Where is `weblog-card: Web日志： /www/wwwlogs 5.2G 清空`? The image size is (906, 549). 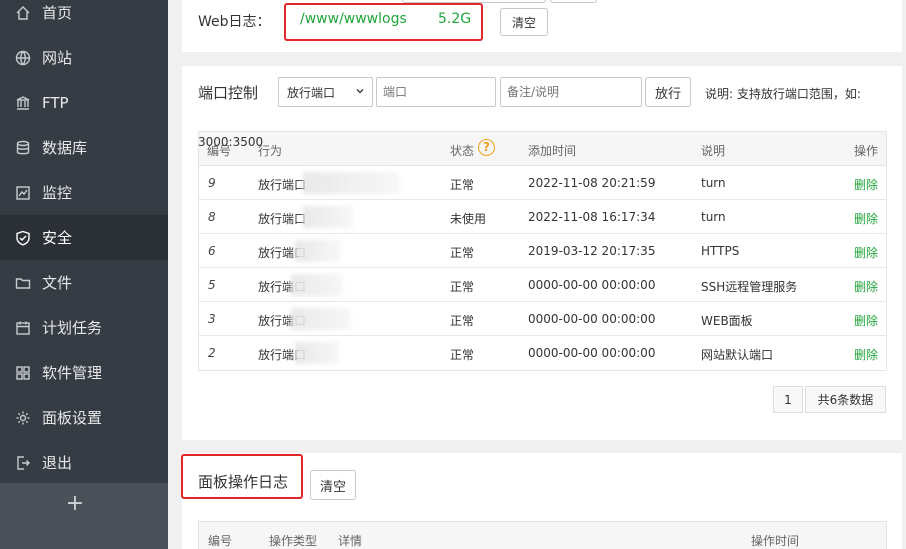
weblog-card: Web日志： /www/wwwlogs 5.2G 清空 is located at coordinates (542, 26).